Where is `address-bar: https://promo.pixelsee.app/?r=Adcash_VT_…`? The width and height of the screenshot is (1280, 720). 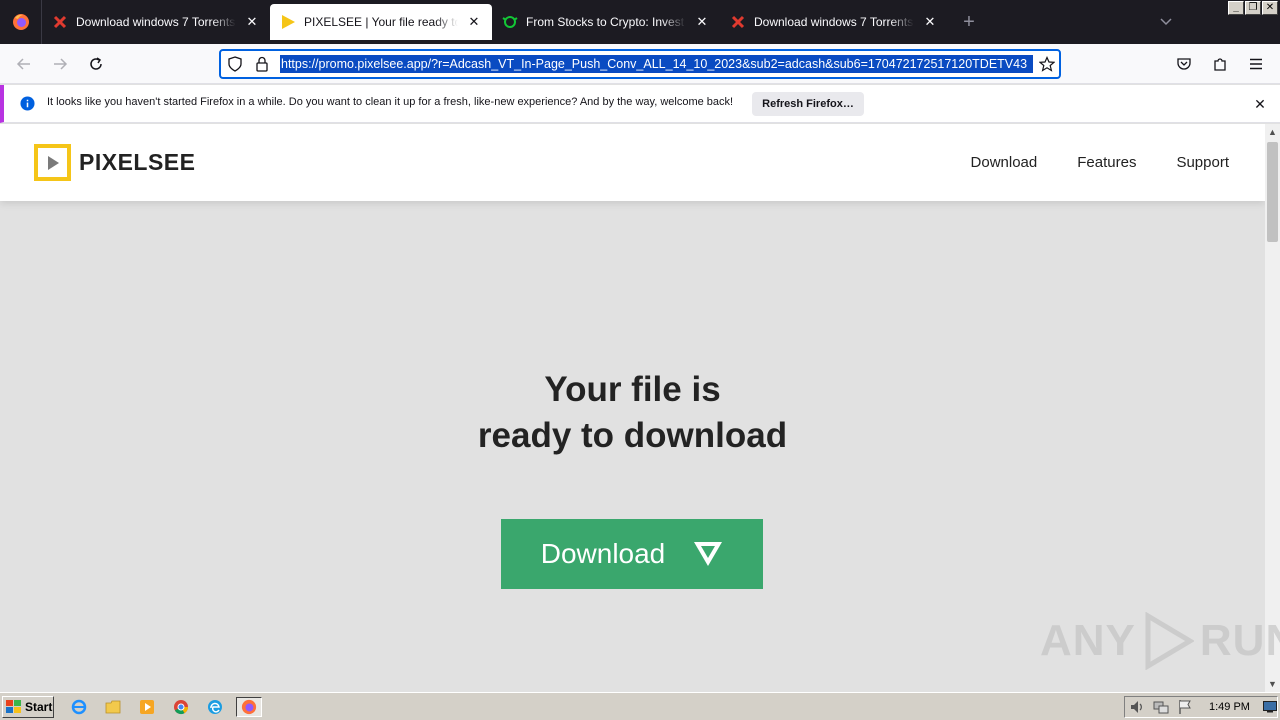 address-bar: https://promo.pixelsee.app/?r=Adcash_VT_… is located at coordinates (640, 64).